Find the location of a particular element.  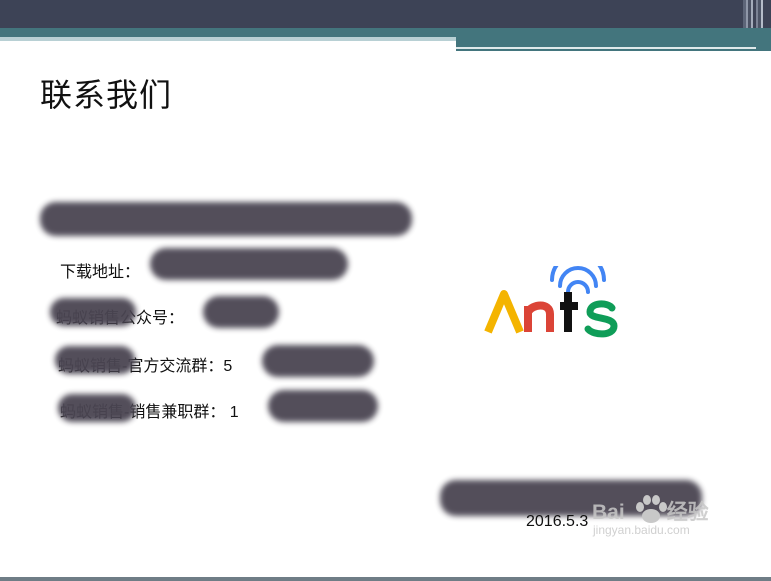

ants-logo is located at coordinates (554, 295).